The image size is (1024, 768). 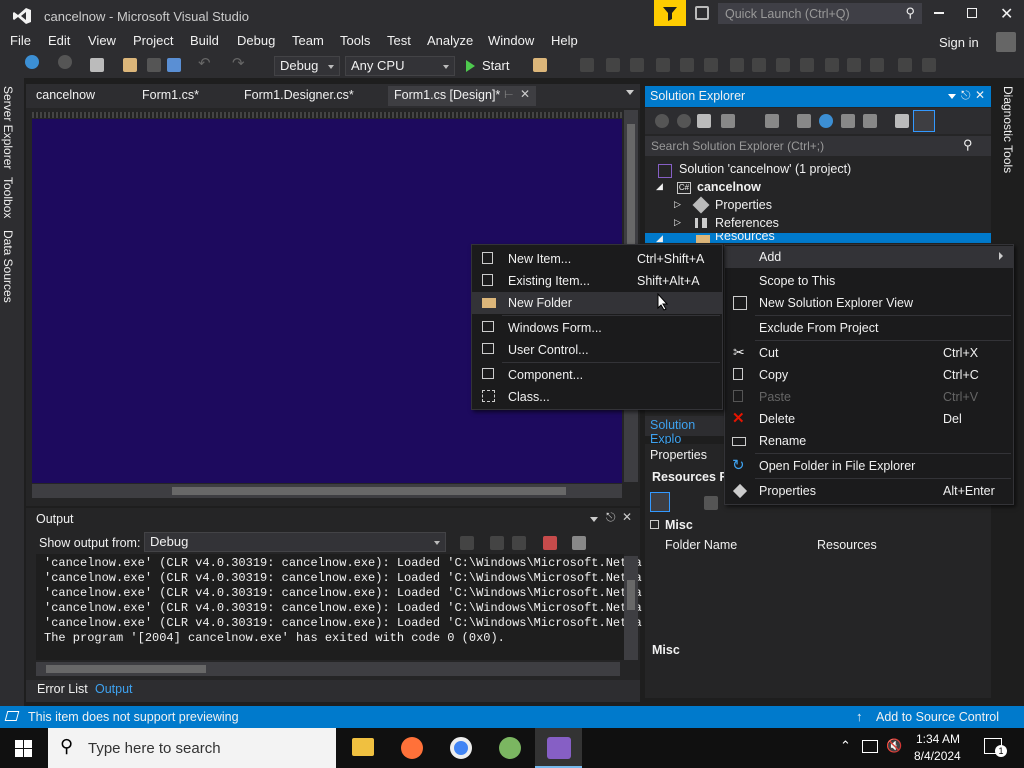 I want to click on feedback-icon, so click(x=702, y=13).